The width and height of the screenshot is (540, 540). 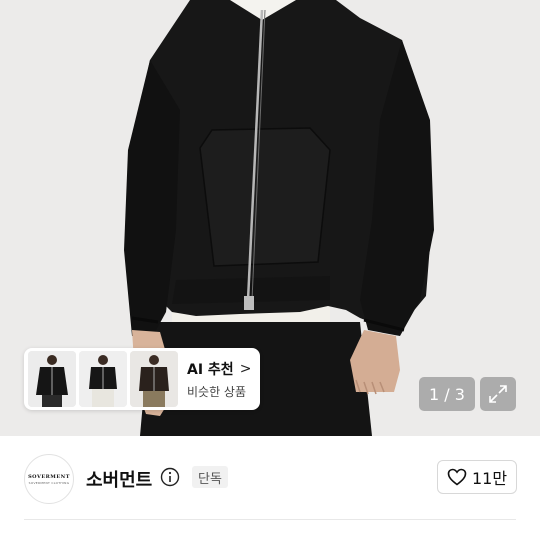 I want to click on like-button: 11만, so click(x=477, y=477).